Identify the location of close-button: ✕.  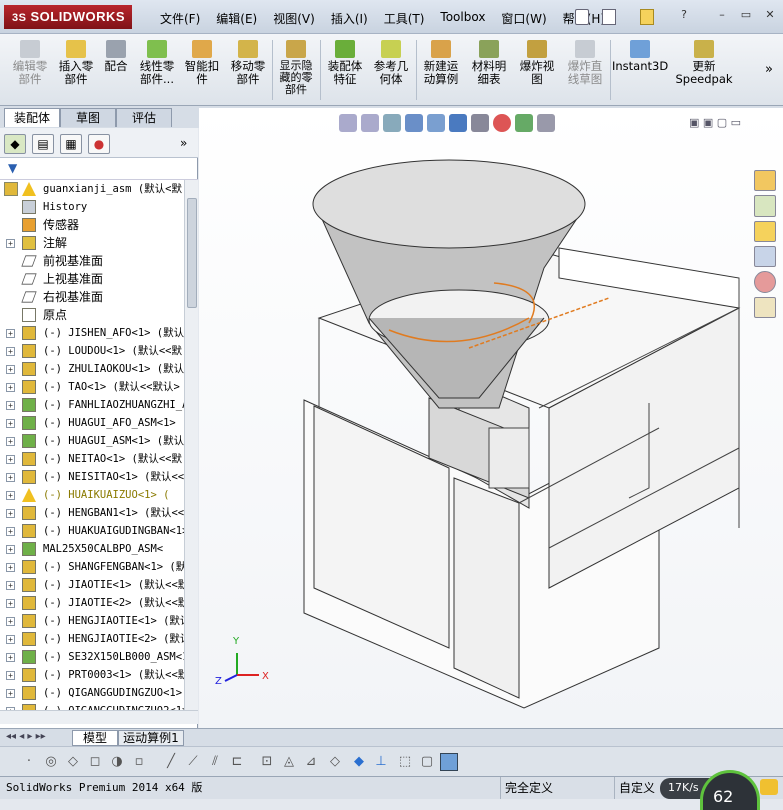
(770, 15).